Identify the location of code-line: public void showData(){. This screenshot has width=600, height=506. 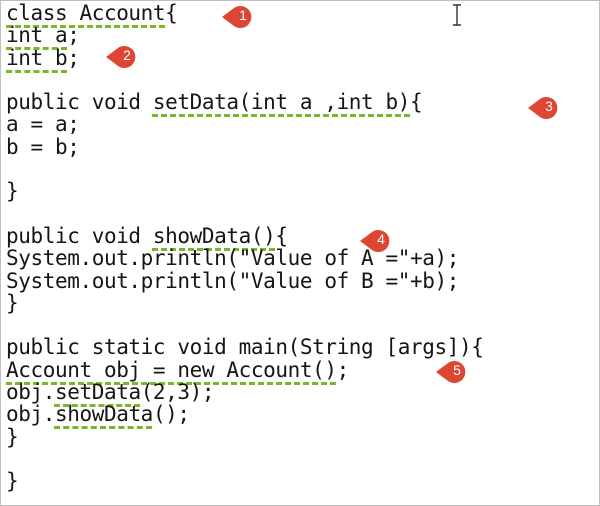
(244, 236).